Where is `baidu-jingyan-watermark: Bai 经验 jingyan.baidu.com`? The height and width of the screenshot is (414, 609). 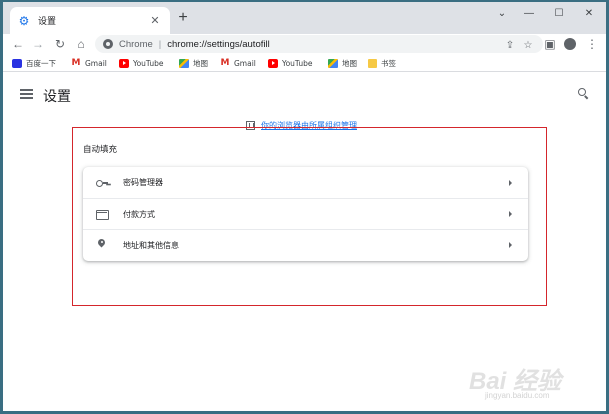
baidu-jingyan-watermark: Bai 经验 jingyan.baidu.com is located at coordinates (535, 375).